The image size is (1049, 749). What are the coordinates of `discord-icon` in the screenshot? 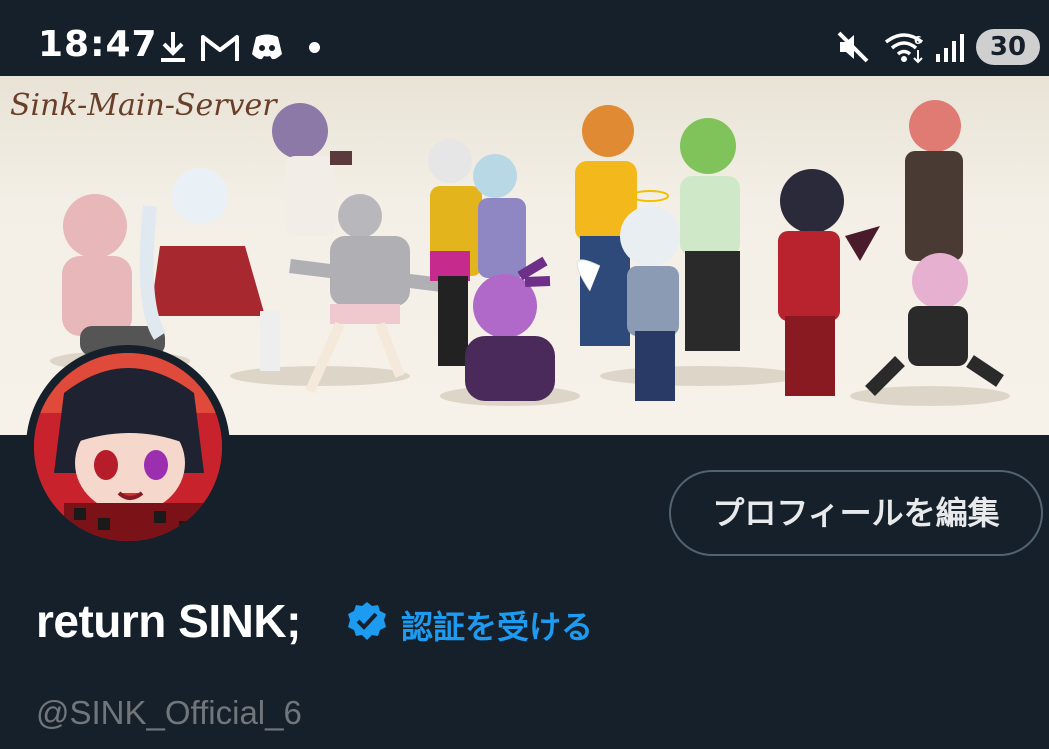 It's located at (267, 49).